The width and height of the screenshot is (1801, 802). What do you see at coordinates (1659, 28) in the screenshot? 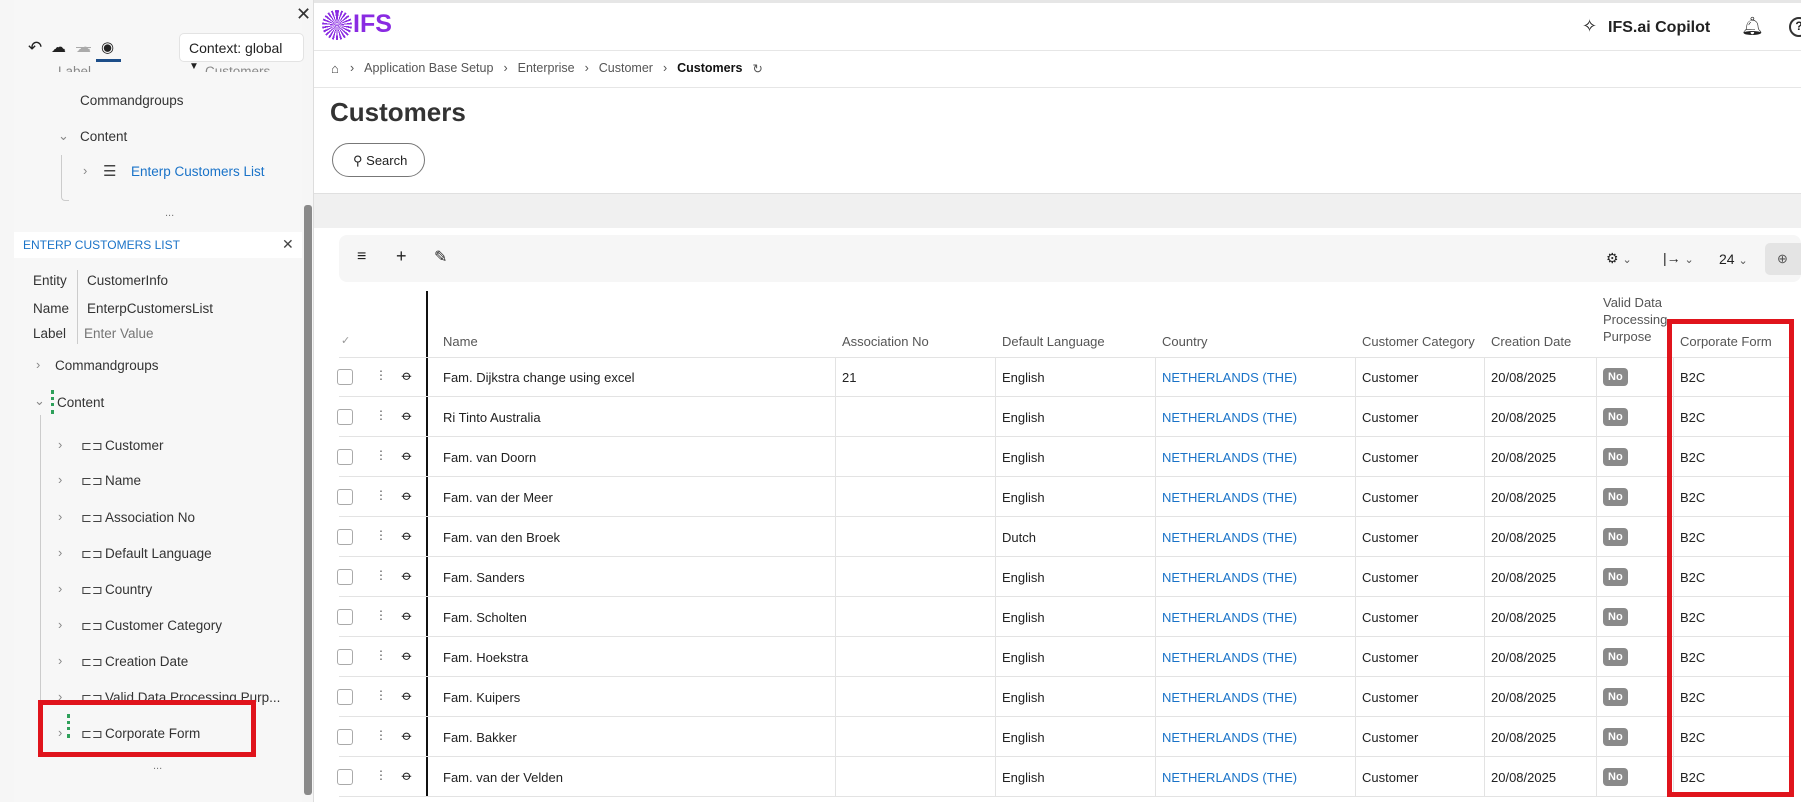
I see `copilot-button: IFS.ai Copilot` at bounding box center [1659, 28].